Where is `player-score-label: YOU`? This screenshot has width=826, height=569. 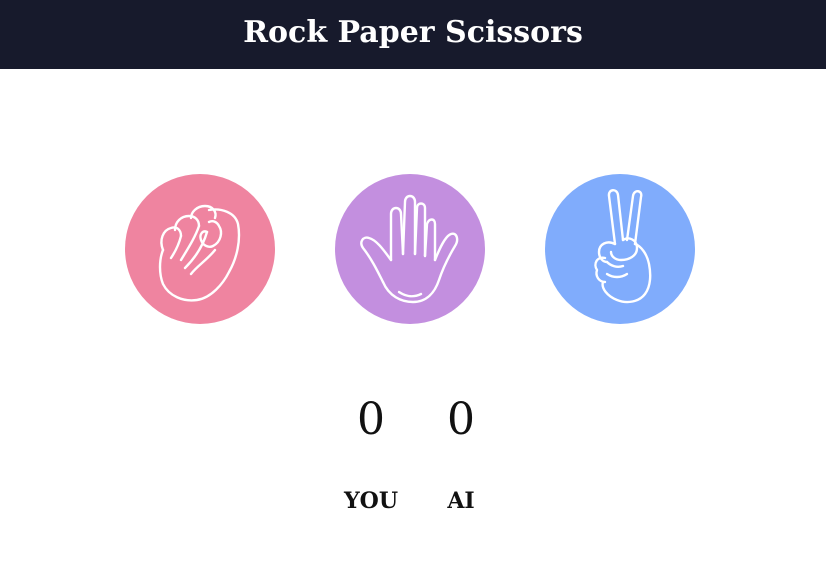 player-score-label: YOU is located at coordinates (371, 501).